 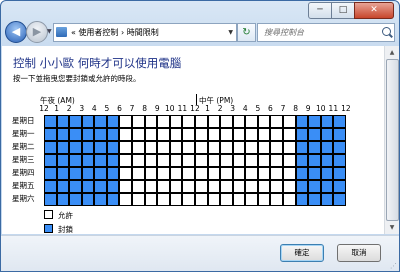 I want to click on resize-grip-icon: ⋰, so click(x=393, y=266).